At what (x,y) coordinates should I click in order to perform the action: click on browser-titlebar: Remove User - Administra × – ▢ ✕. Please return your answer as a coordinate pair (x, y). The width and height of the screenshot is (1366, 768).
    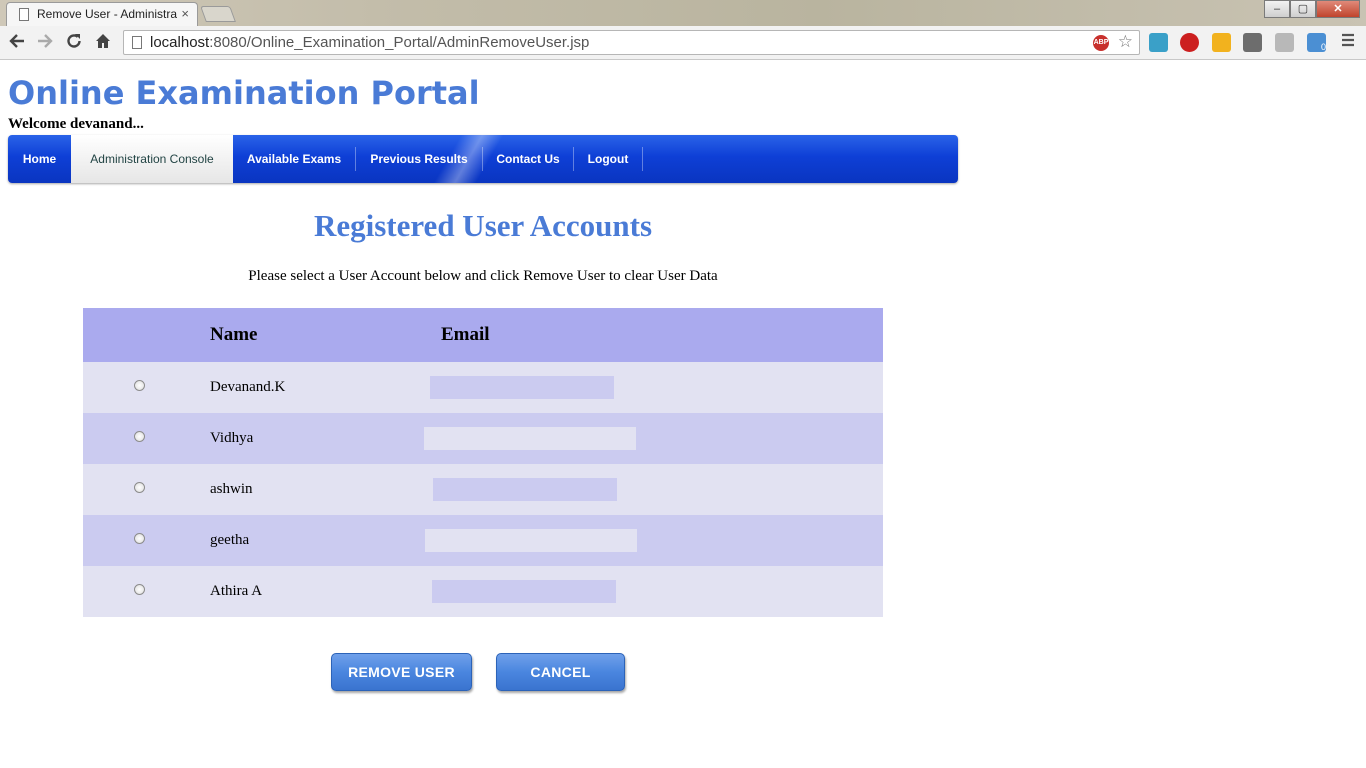
    Looking at the image, I should click on (683, 13).